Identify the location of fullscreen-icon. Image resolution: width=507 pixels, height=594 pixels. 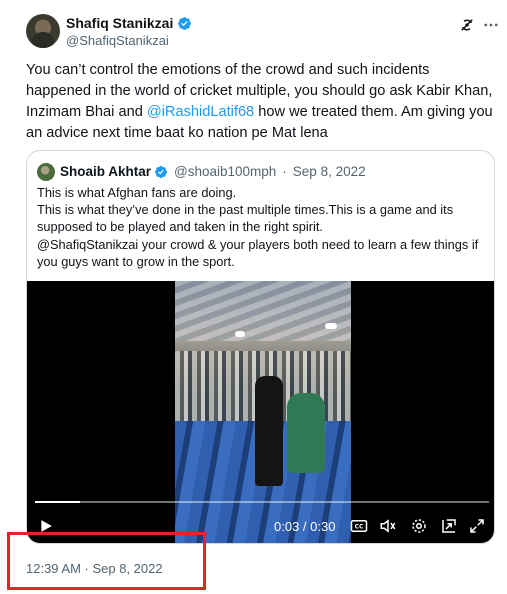
(477, 526).